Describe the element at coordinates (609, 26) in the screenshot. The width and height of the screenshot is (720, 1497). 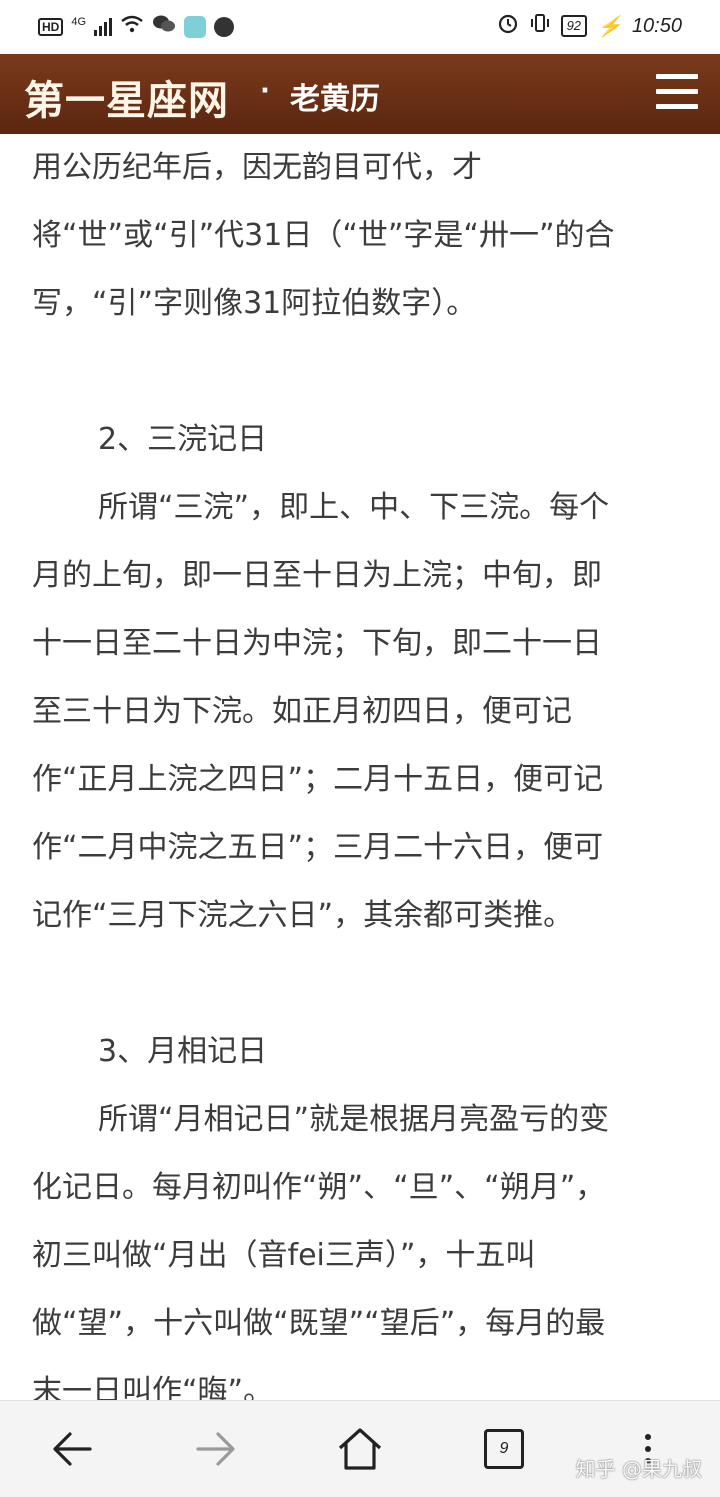
I see `charging-icon: ⚡` at that location.